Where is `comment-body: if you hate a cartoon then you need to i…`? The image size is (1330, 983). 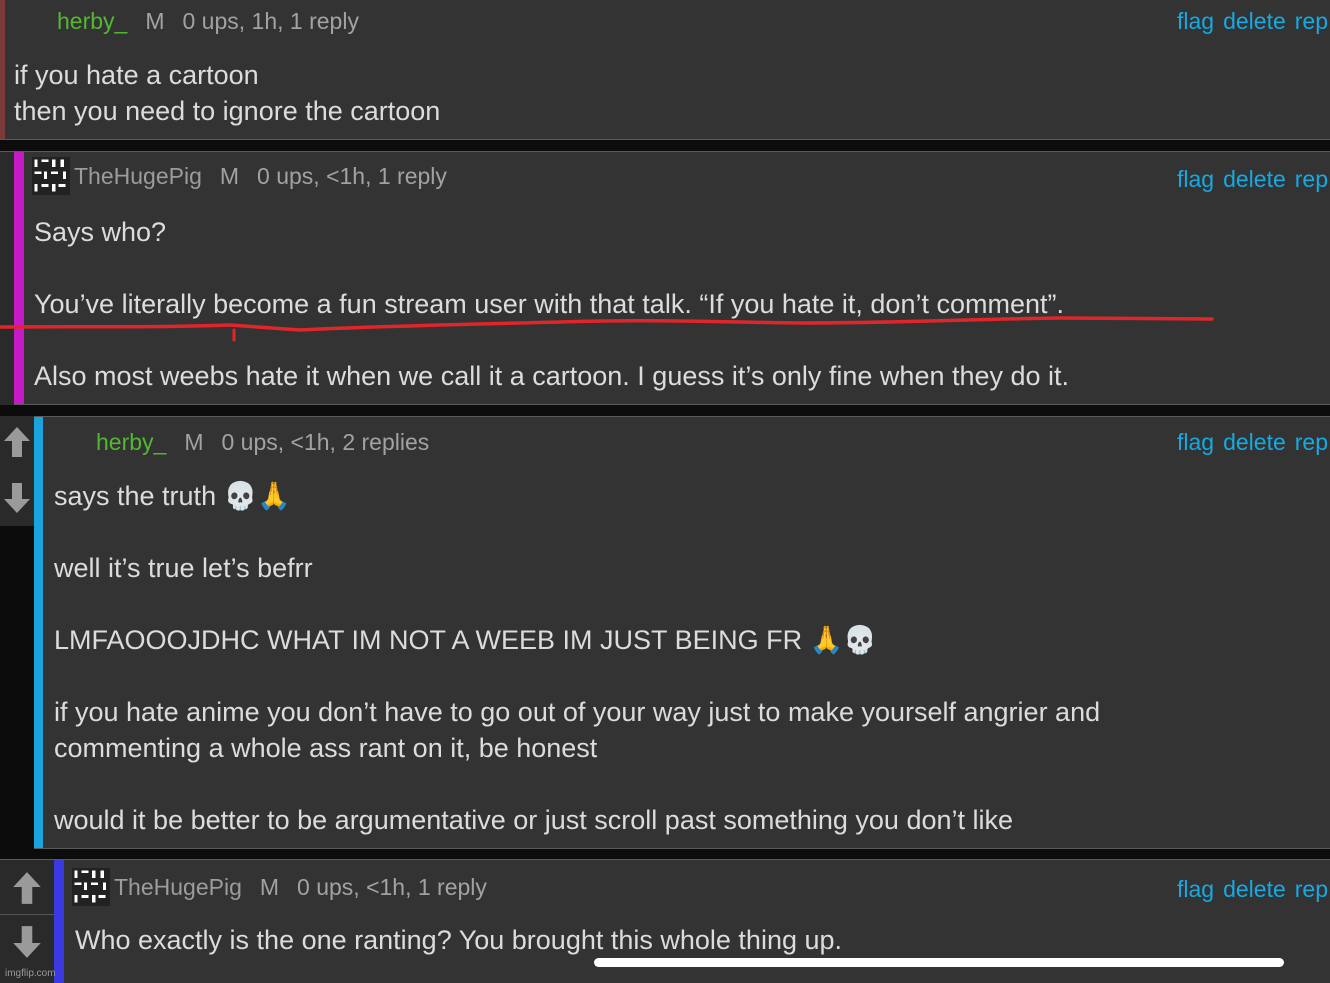
comment-body: if you hate a cartoon then you need to i… is located at coordinates (227, 93).